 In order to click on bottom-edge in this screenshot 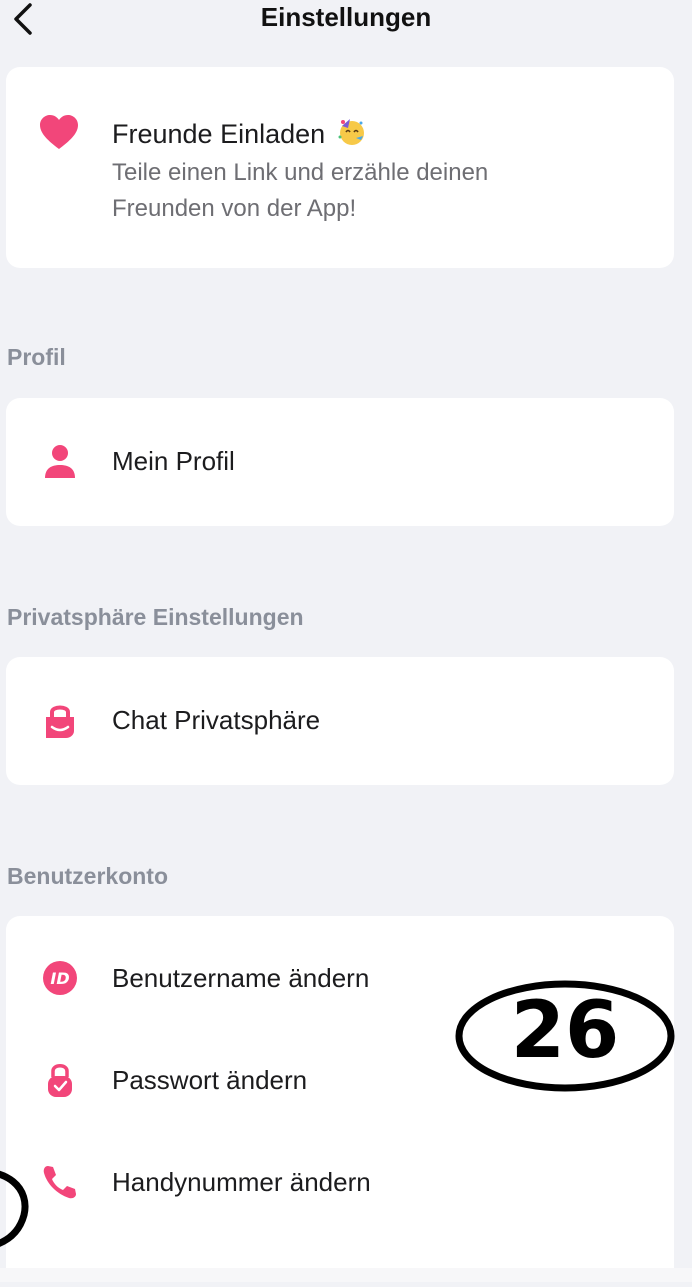, I will do `click(346, 1275)`.